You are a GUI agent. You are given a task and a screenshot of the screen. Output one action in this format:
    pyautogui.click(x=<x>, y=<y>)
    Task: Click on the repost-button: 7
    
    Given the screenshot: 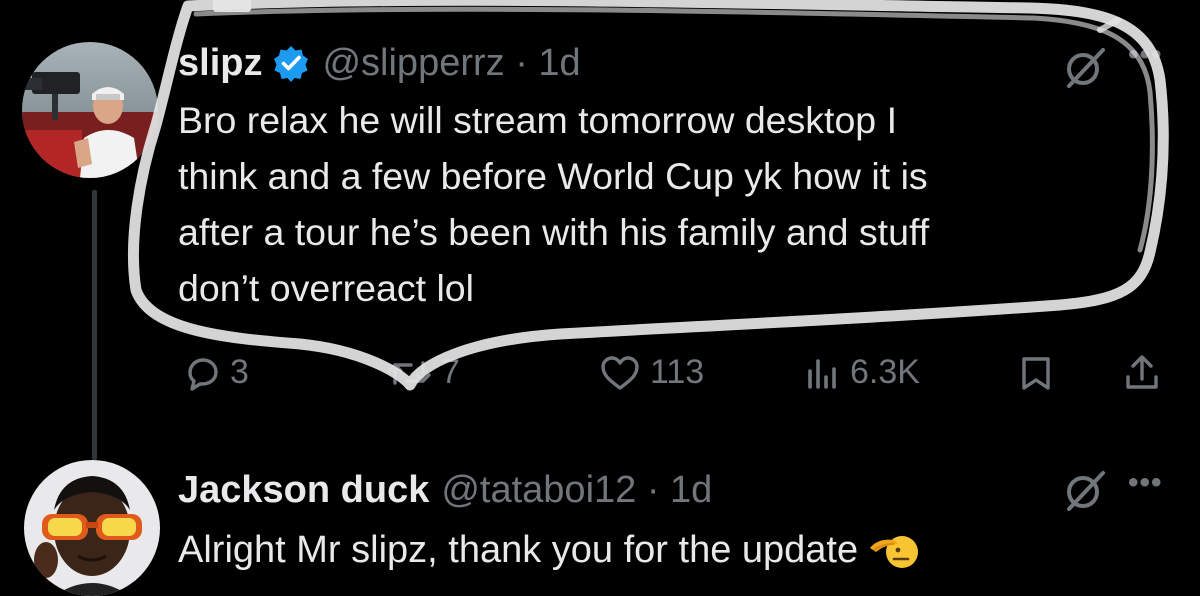 What is the action you would take?
    pyautogui.click(x=422, y=372)
    